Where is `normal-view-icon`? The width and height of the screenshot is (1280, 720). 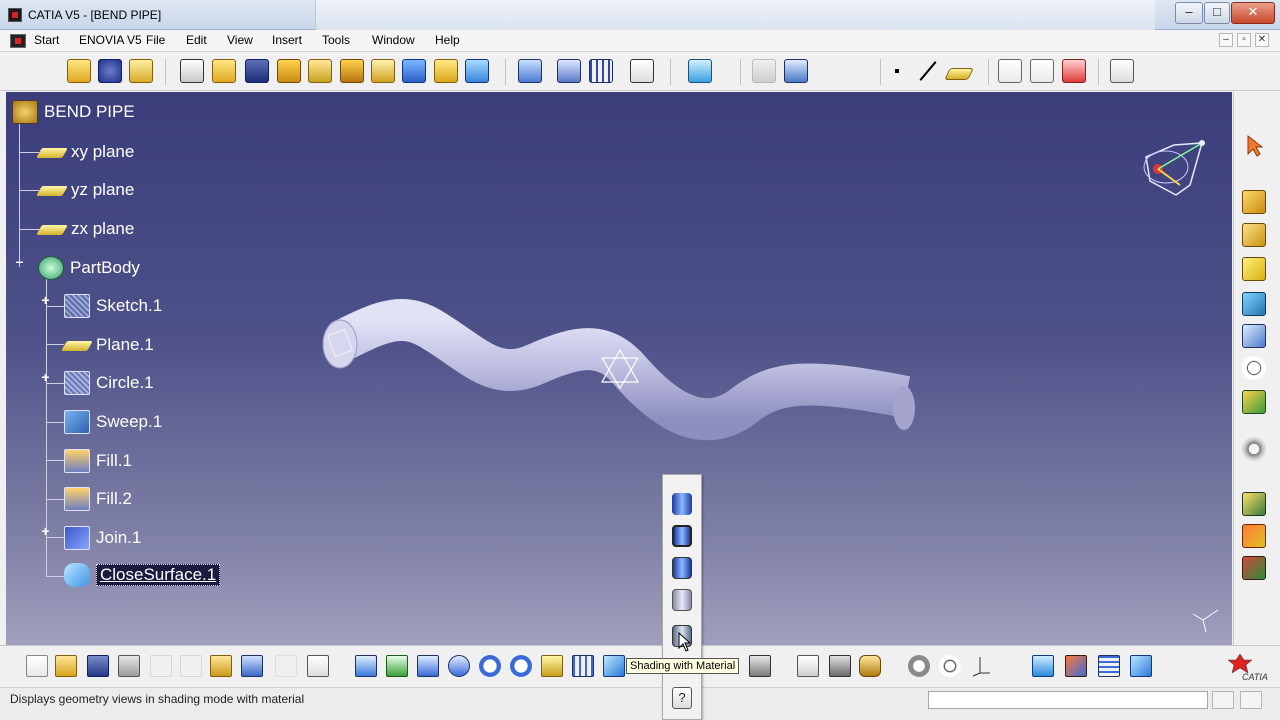
normal-view-icon is located at coordinates (552, 666).